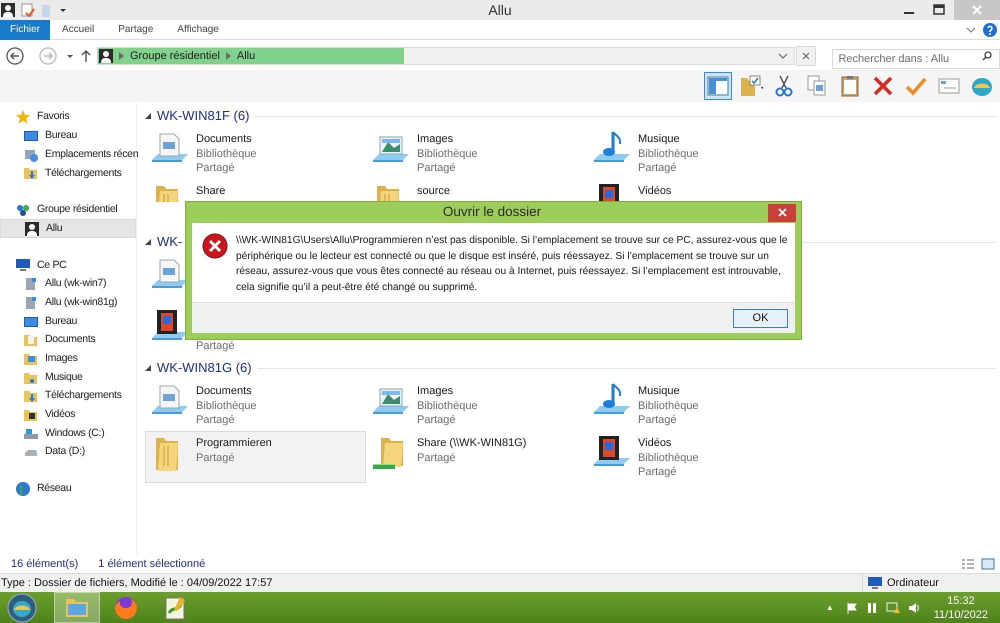  Describe the element at coordinates (234, 443) in the screenshot. I see `item-name: Programmieren` at that location.